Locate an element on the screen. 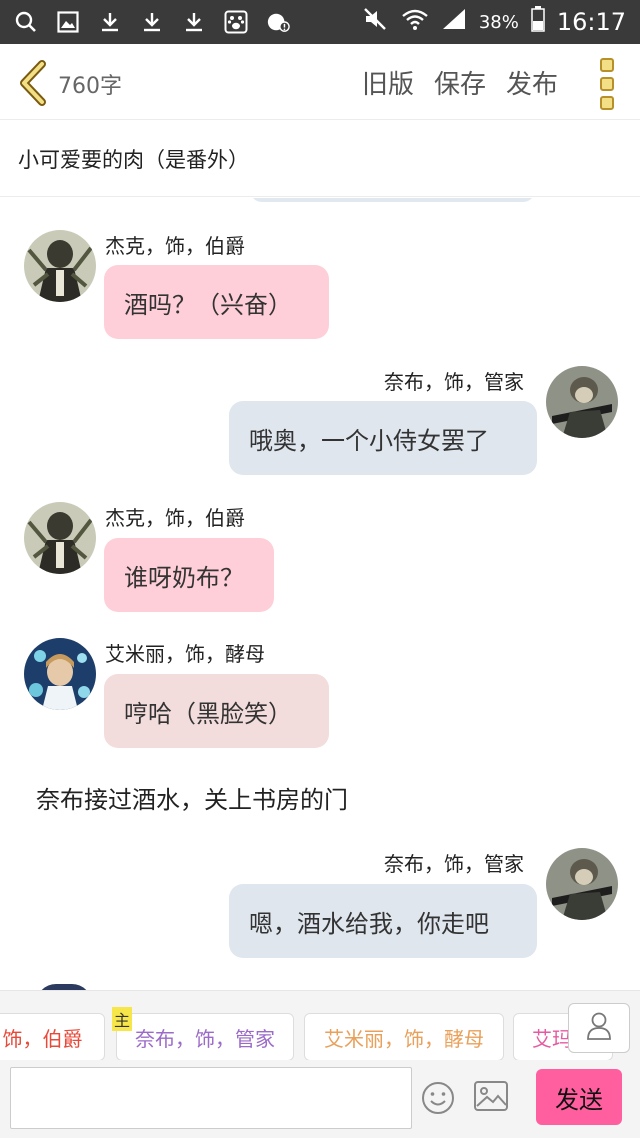 This screenshot has height=1138, width=640. search-icon is located at coordinates (26, 22).